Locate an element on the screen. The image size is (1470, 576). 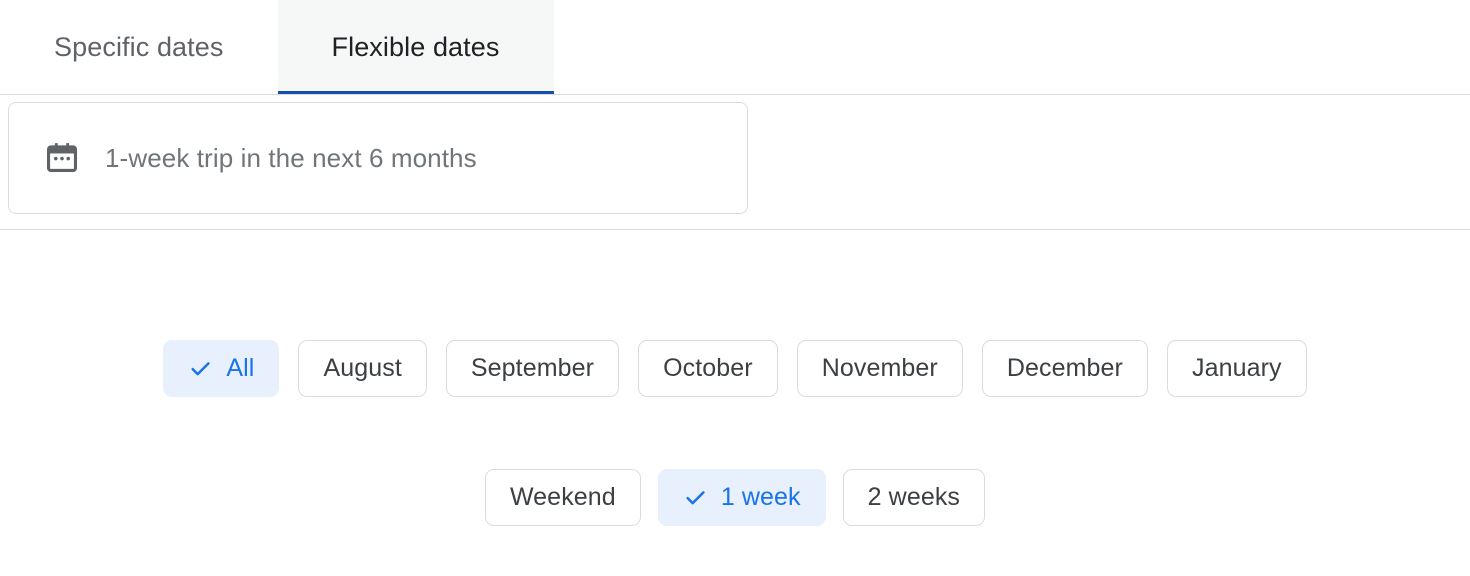
tab-specific-dates: Specific dates is located at coordinates (139, 47).